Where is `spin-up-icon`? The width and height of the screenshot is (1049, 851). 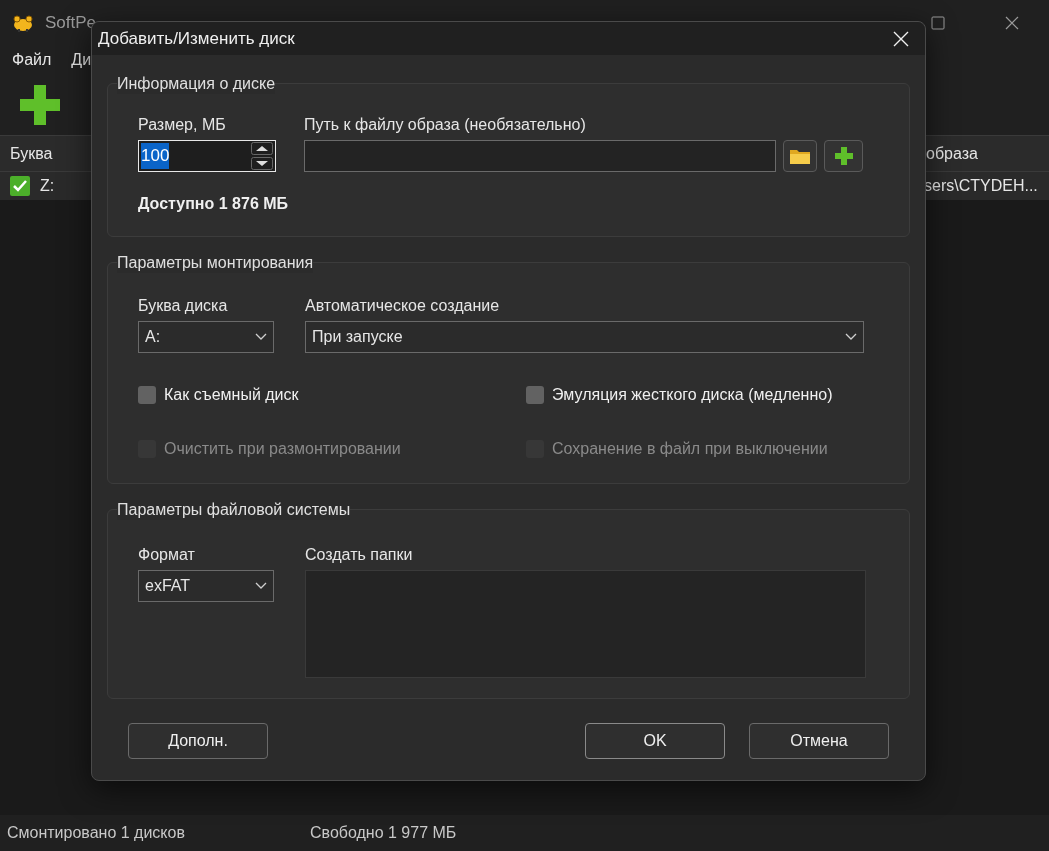 spin-up-icon is located at coordinates (262, 148).